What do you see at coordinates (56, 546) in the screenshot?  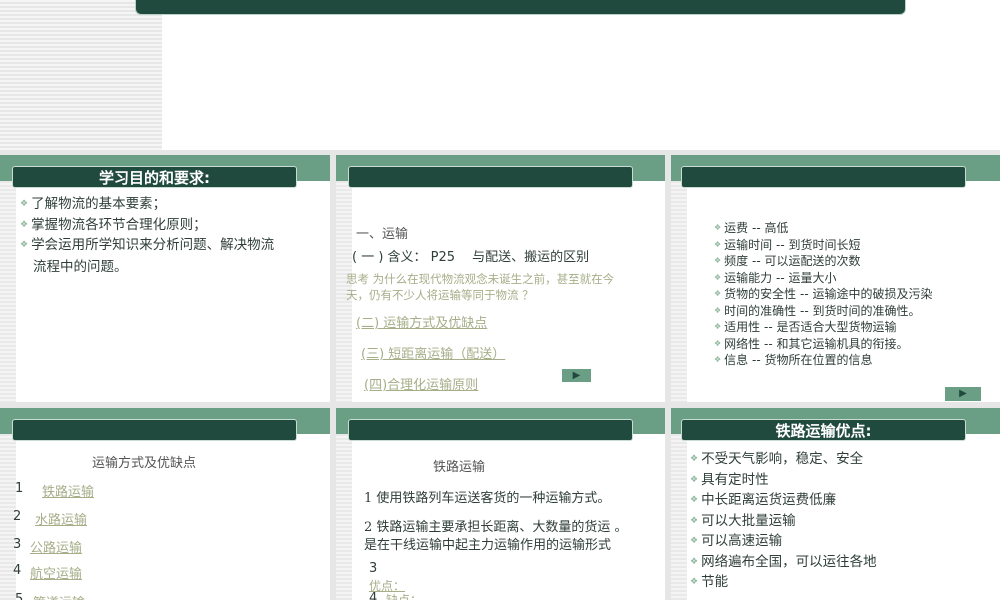 I see `link-road: 公路运输` at bounding box center [56, 546].